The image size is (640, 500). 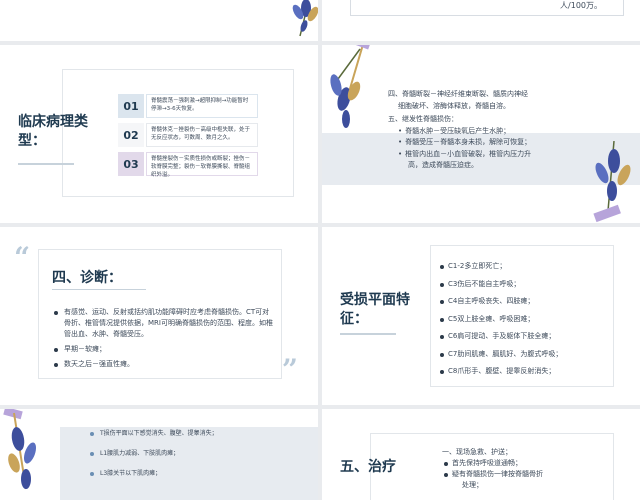 I want to click on slide-top-right: 人/100万。, so click(x=481, y=20).